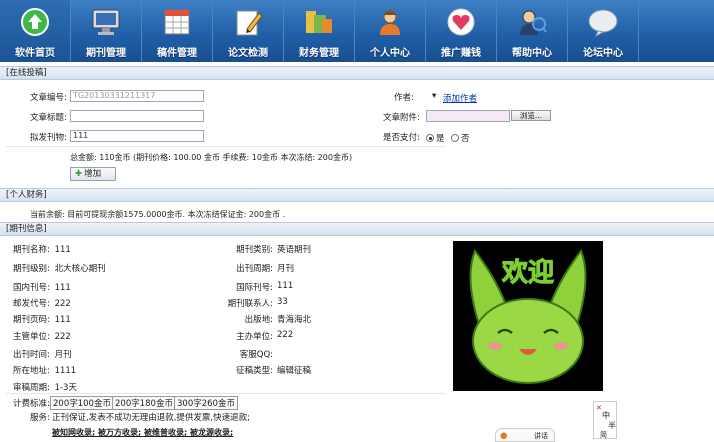  What do you see at coordinates (294, 320) in the screenshot?
I see `publish-place-value: 青海海北` at bounding box center [294, 320].